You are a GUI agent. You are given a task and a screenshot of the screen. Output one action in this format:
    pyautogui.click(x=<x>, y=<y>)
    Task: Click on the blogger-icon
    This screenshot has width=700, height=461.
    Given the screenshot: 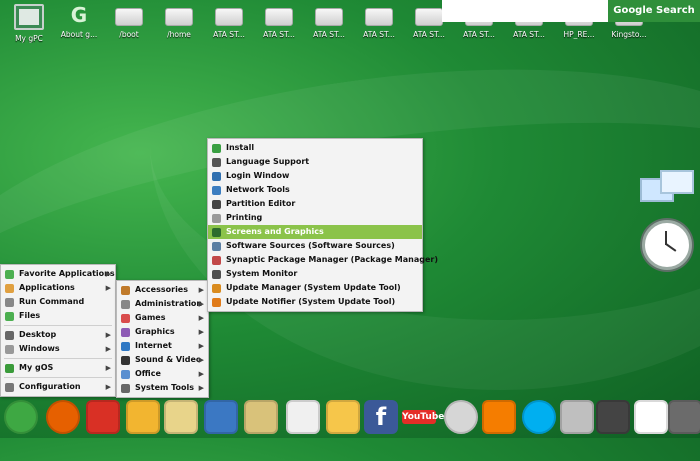 What is the action you would take?
    pyautogui.click(x=499, y=417)
    